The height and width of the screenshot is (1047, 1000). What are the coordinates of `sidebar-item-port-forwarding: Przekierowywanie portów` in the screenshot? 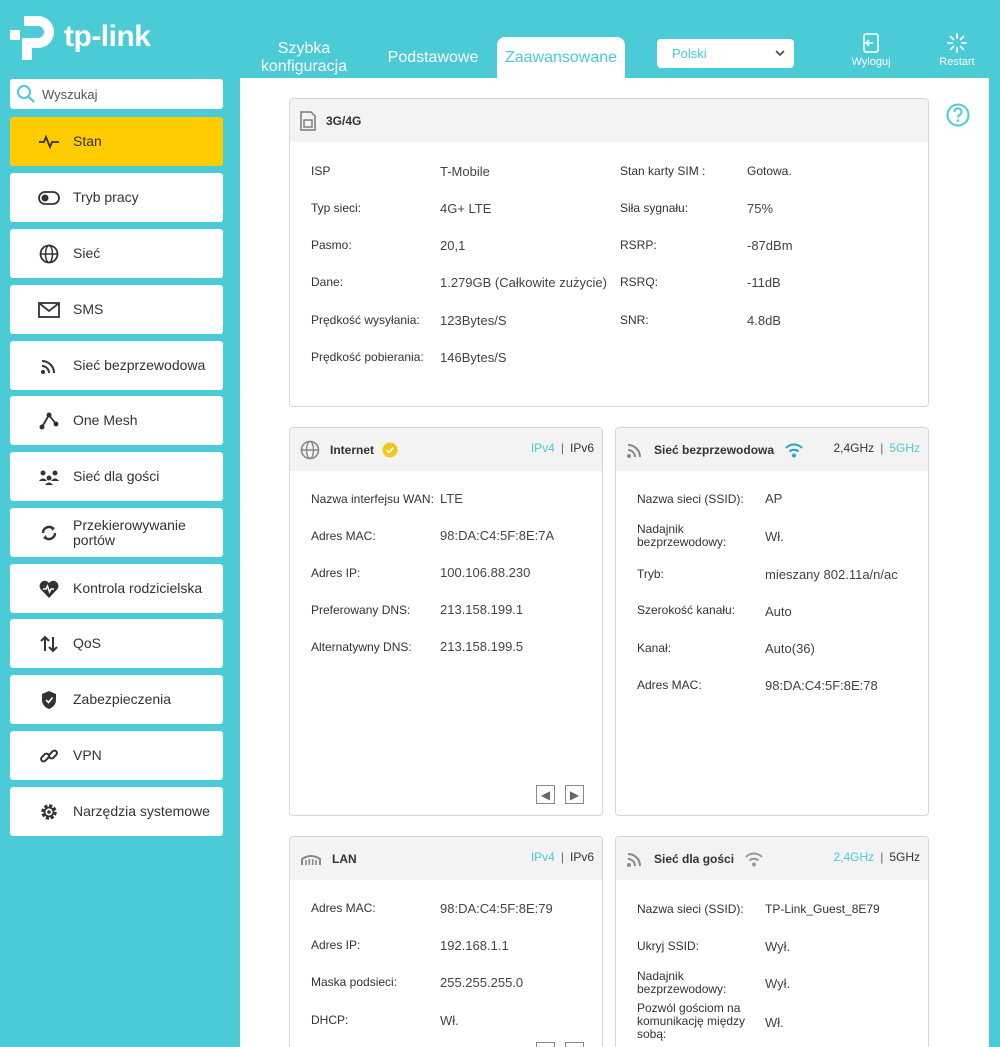 It's located at (116, 532).